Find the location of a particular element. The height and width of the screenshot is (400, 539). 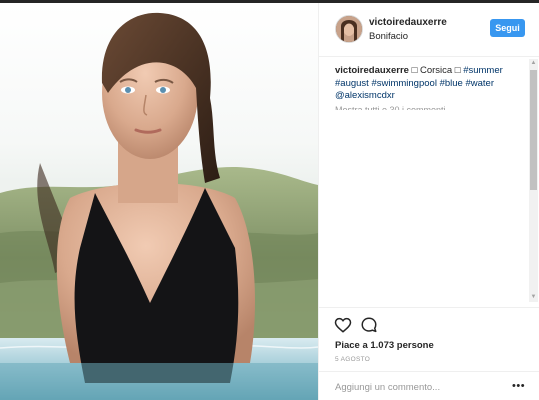

avatar is located at coordinates (349, 29).